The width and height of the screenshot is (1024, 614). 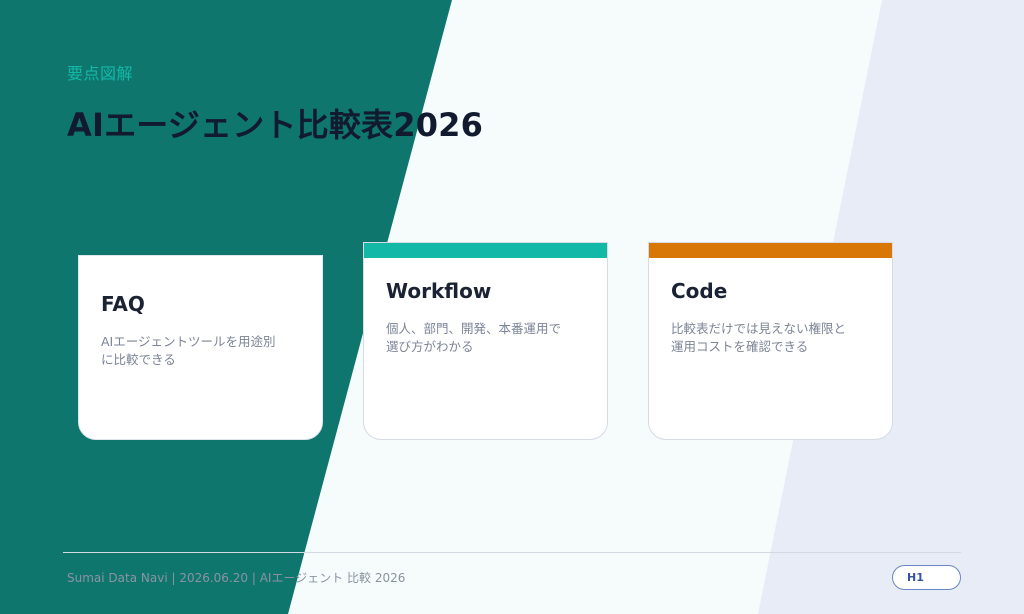 I want to click on footer-divider, so click(x=512, y=552).